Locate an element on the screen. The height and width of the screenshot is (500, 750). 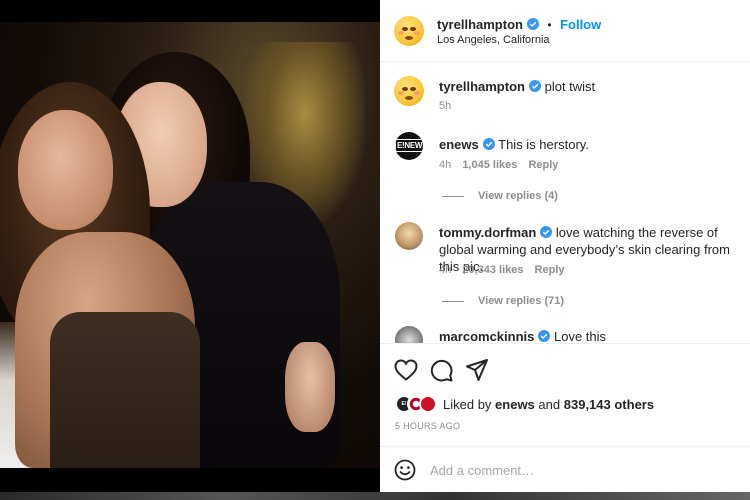
caption-username: tyrellhampton is located at coordinates (482, 86).